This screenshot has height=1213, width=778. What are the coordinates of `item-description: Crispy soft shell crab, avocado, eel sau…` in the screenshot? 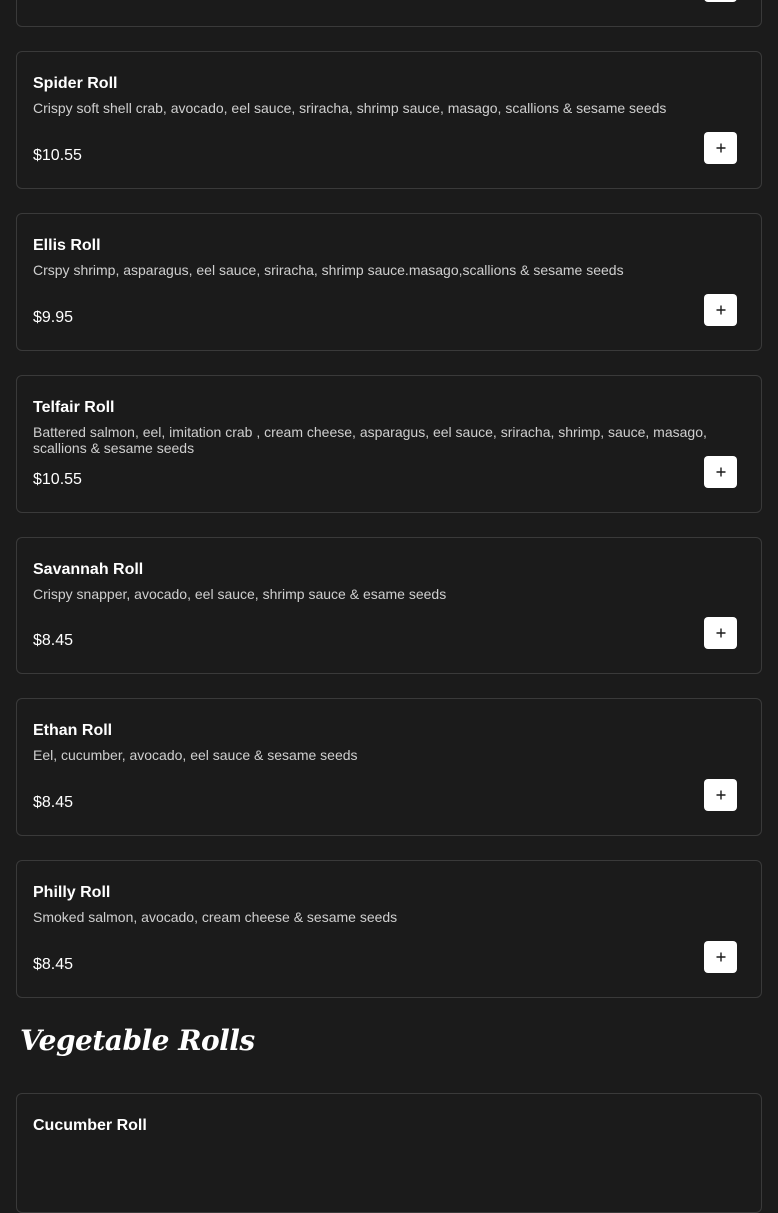 It's located at (350, 108).